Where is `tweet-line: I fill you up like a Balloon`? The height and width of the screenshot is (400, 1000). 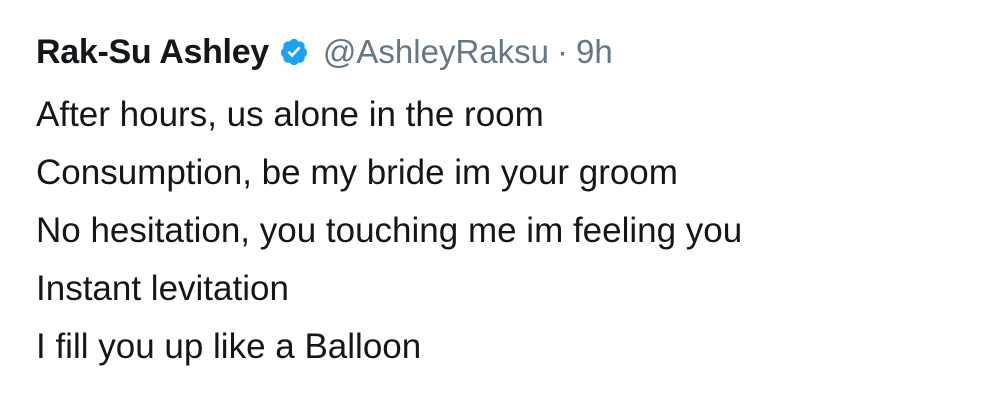
tweet-line: I fill you up like a Balloon is located at coordinates (229, 346).